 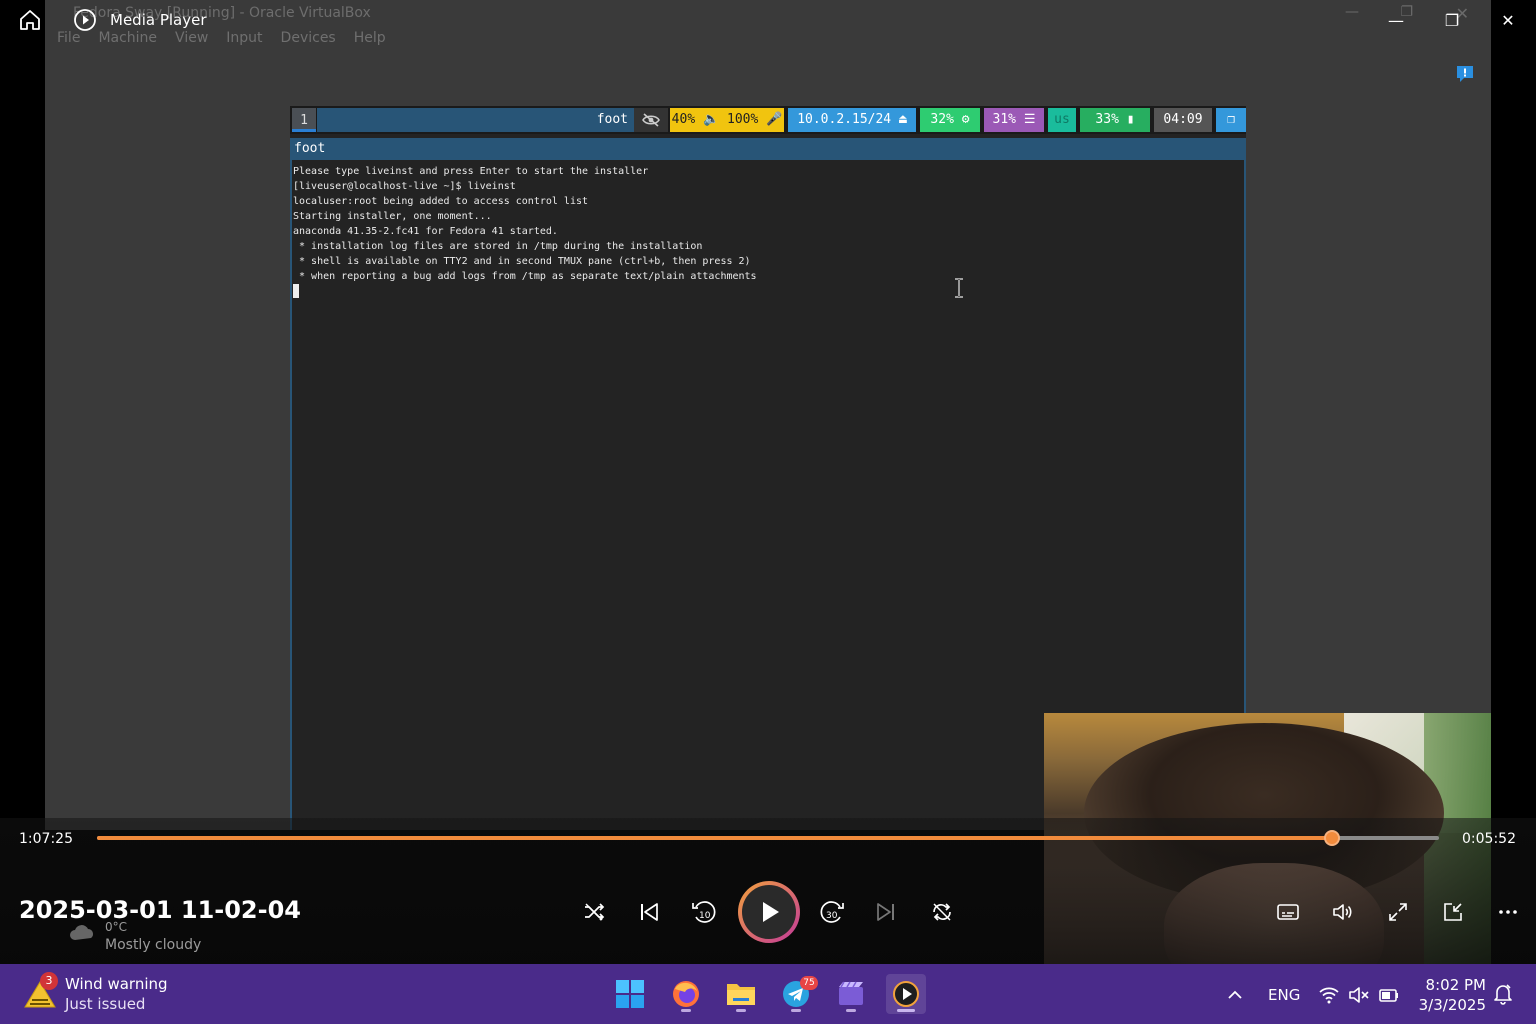 I want to click on cpu-status: 32% ⚙, so click(x=950, y=120).